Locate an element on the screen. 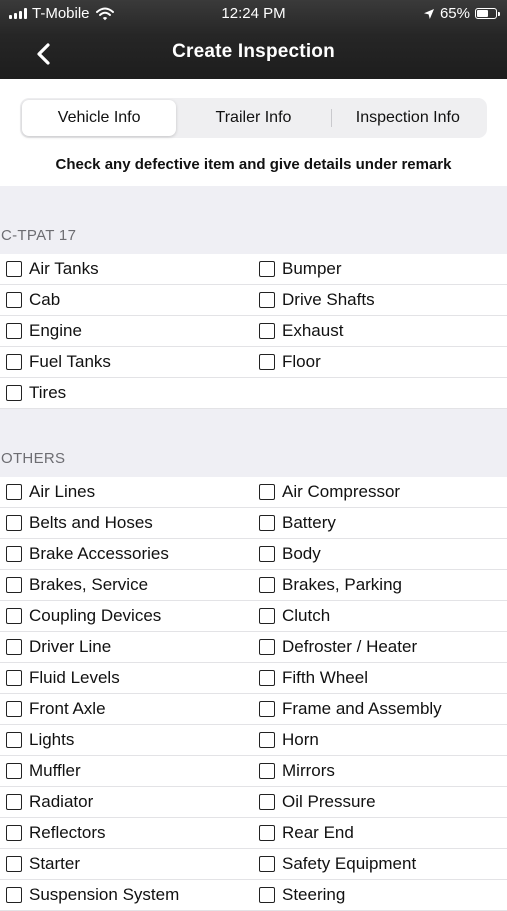  tab-vehicle-info: Vehicle Info is located at coordinates (99, 118).